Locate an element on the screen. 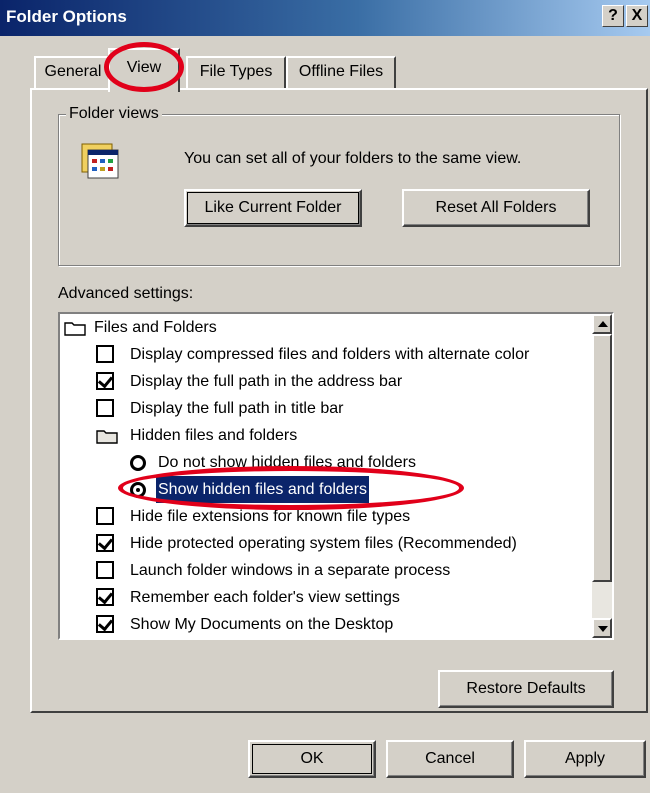 This screenshot has width=650, height=793. restore-defaults-button: Restore Defaults is located at coordinates (526, 689).